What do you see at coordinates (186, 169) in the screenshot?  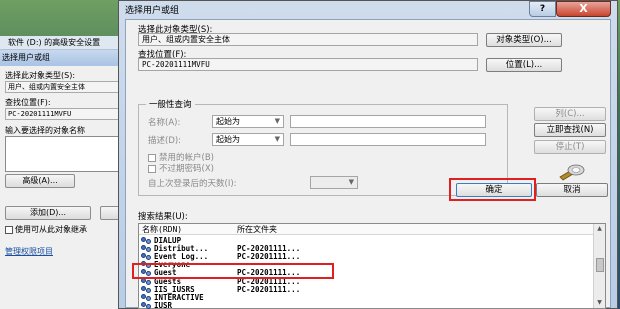 I see `non-expiring-label: 不过期密码(X)` at bounding box center [186, 169].